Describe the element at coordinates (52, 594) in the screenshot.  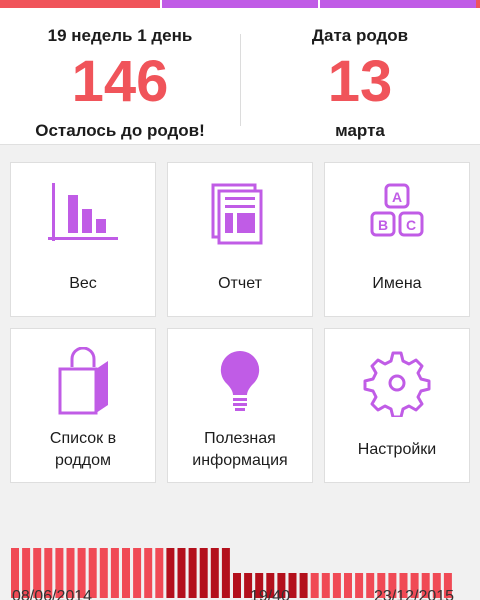
I see `timeline-start-date: 08/06/2014` at that location.